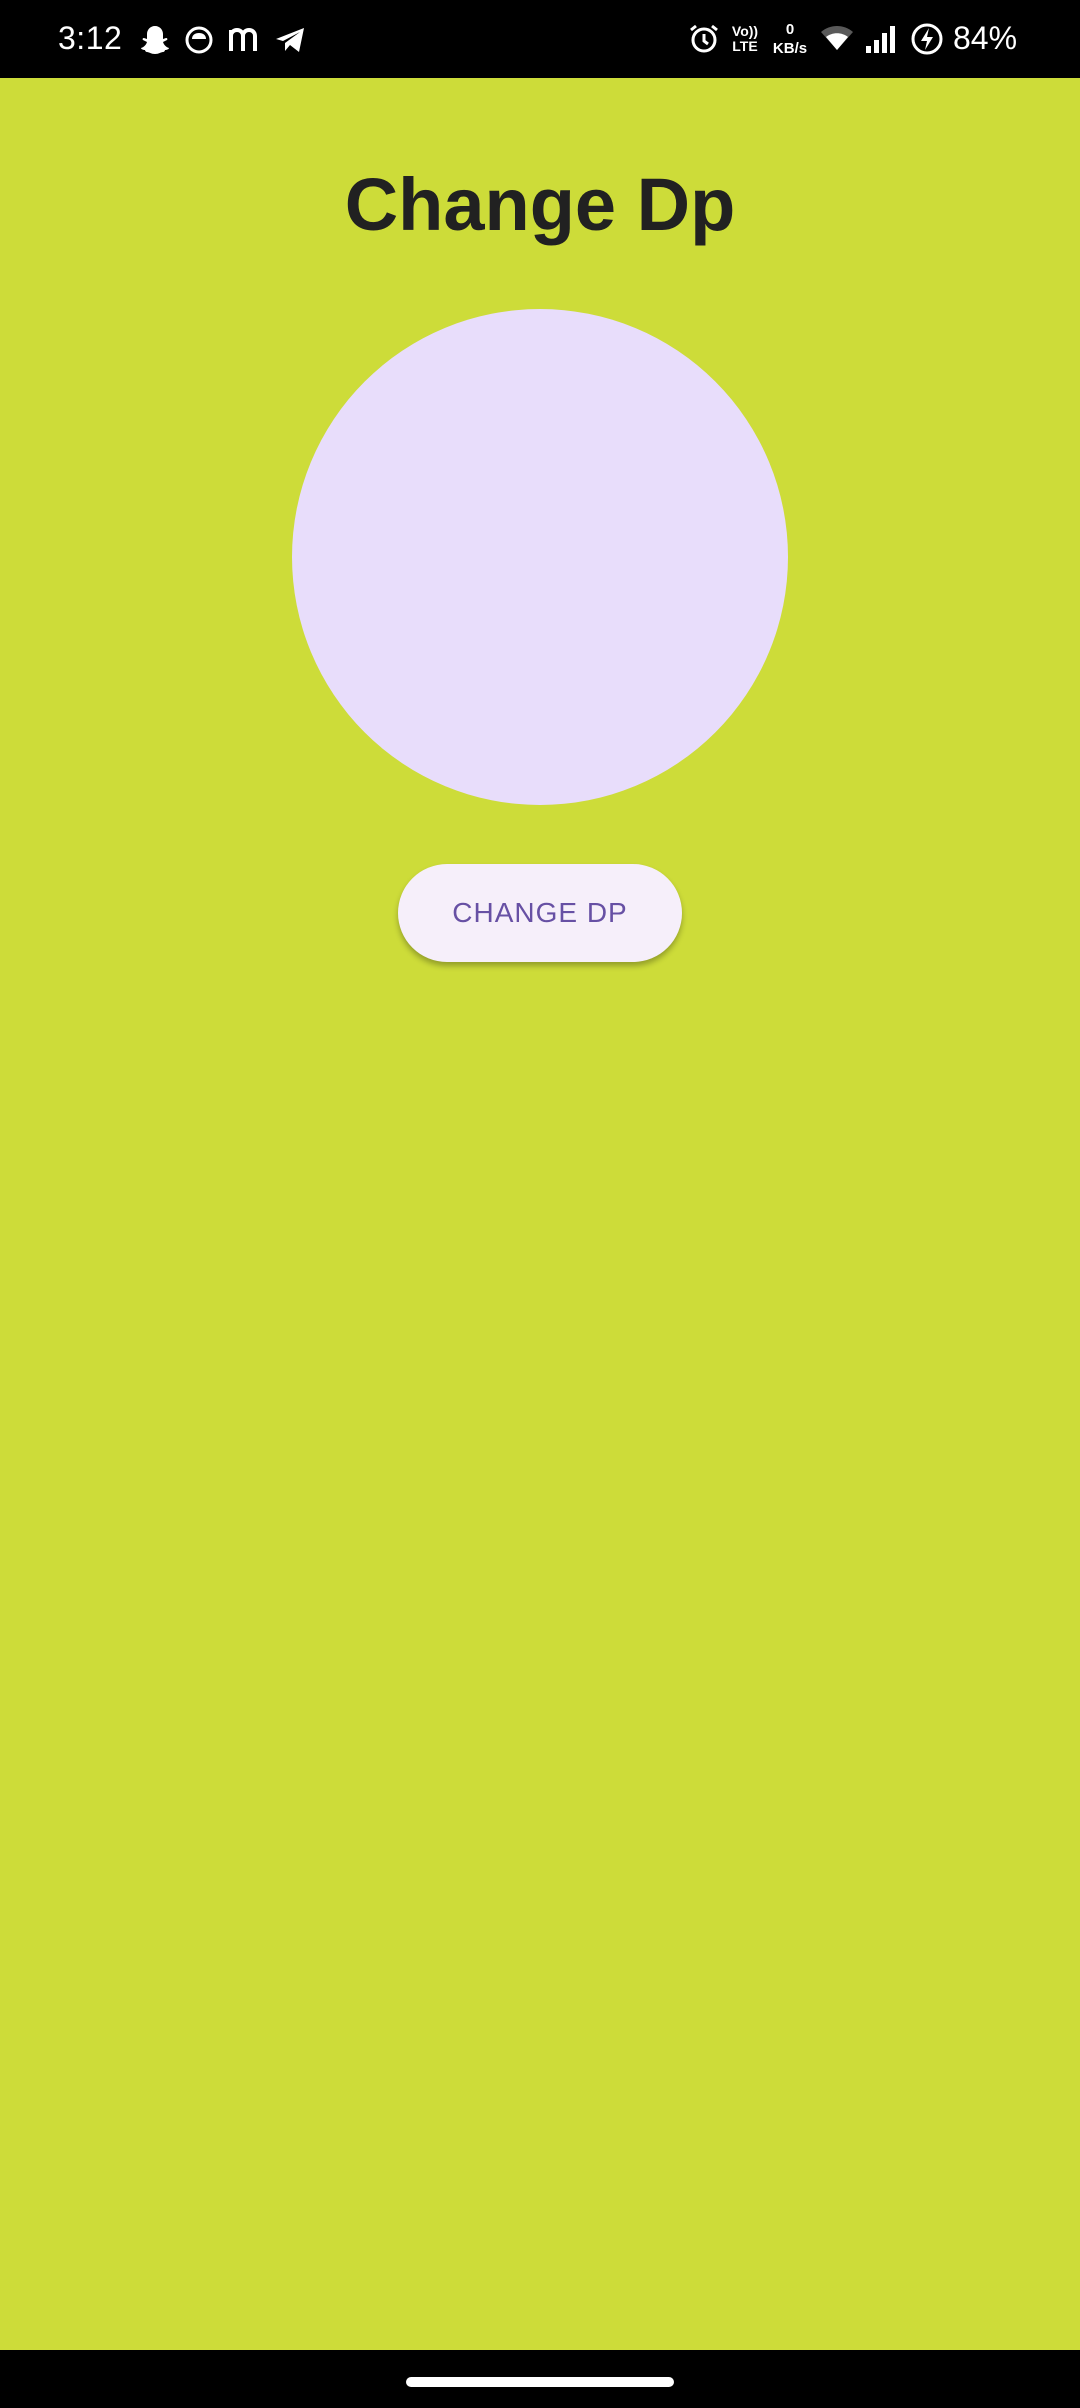 This screenshot has height=2408, width=1080. What do you see at coordinates (155, 40) in the screenshot?
I see `snapchat-icon` at bounding box center [155, 40].